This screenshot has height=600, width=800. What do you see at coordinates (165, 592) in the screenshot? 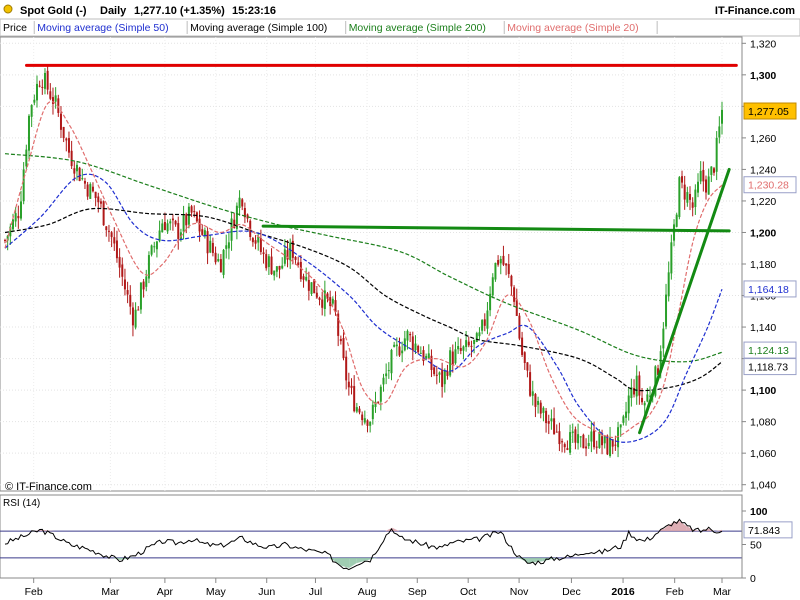
I see `x-tick-label: Apr` at bounding box center [165, 592].